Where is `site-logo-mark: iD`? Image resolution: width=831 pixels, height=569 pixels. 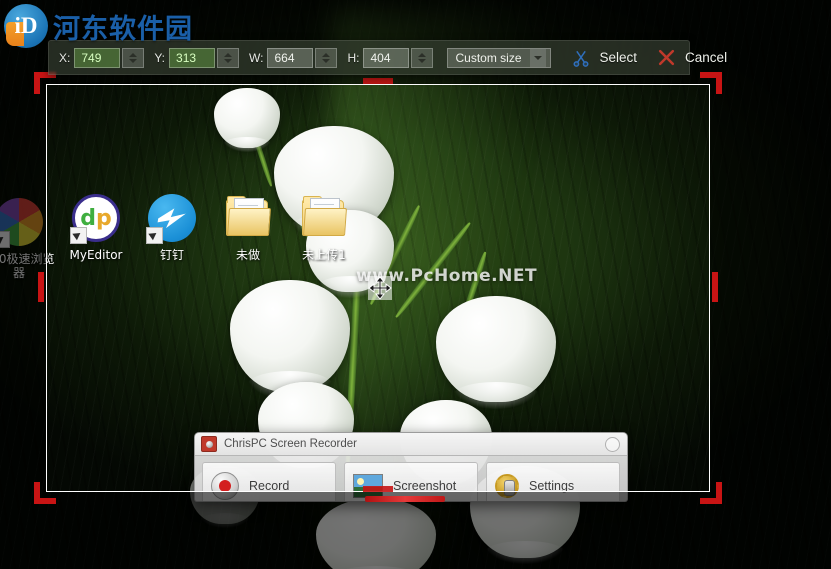
site-logo-mark: iD is located at coordinates (26, 26).